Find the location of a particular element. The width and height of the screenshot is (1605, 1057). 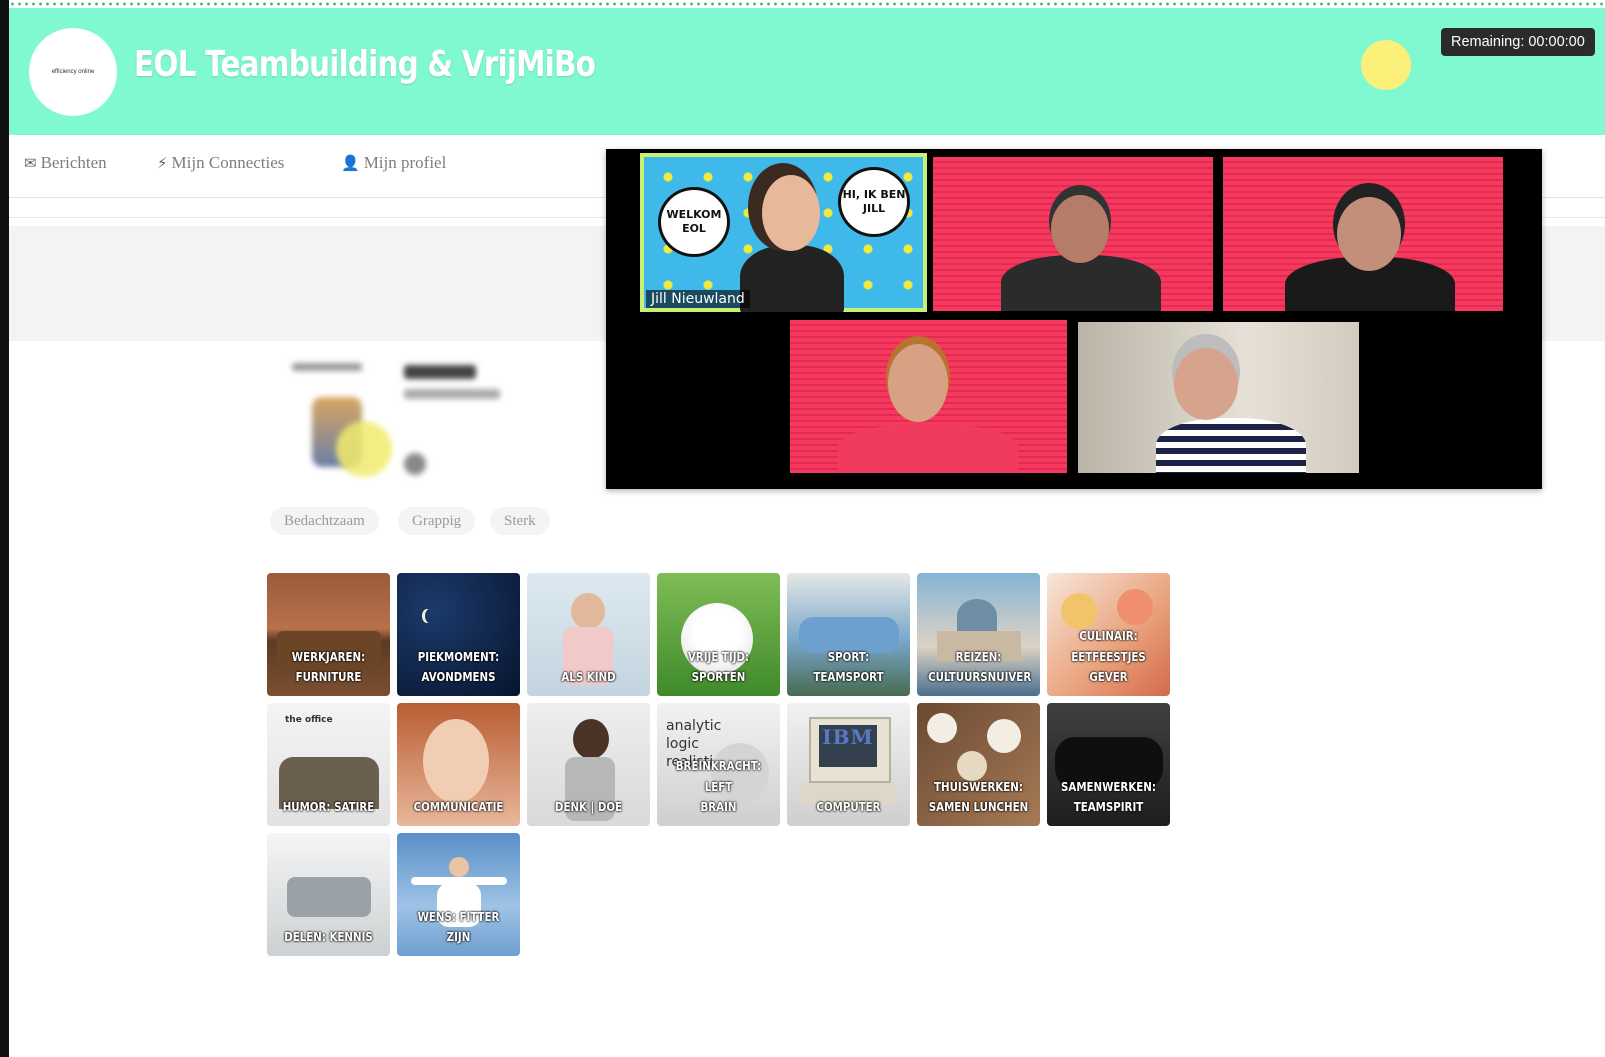

card-samenwerken-teamspirit: SAMENWERKEN: TEAMSPIRIT is located at coordinates (1108, 764).